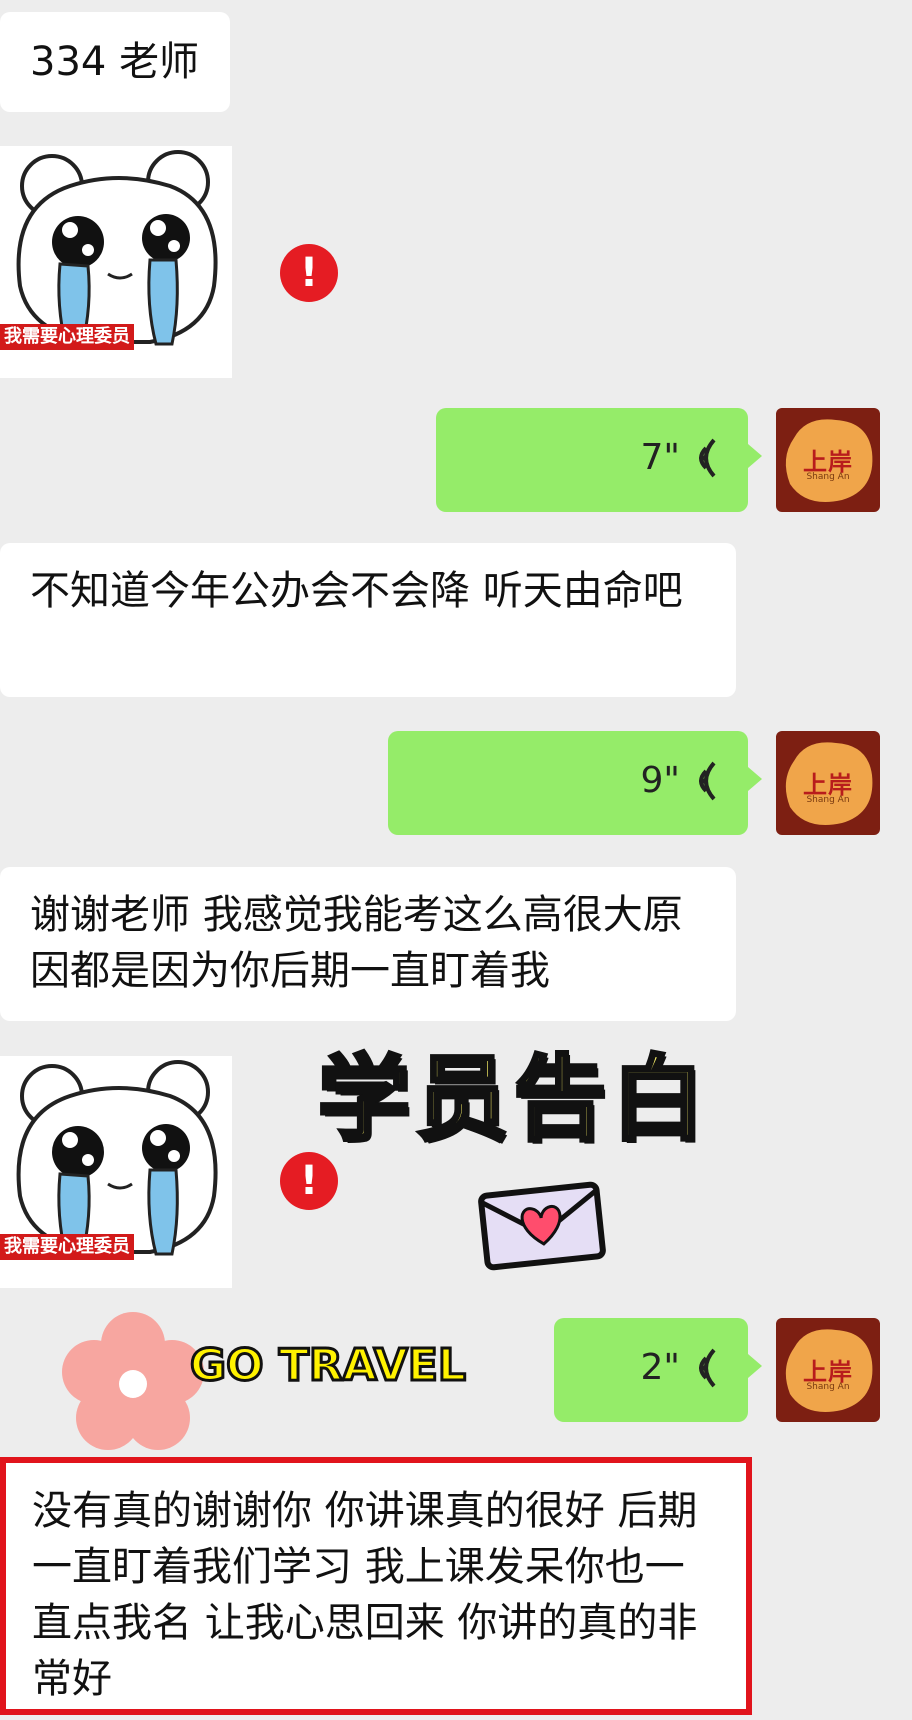 Image resolution: width=912 pixels, height=1720 pixels. Describe the element at coordinates (328, 1366) in the screenshot. I see `go-travel-tag: GO TRAVEL` at that location.